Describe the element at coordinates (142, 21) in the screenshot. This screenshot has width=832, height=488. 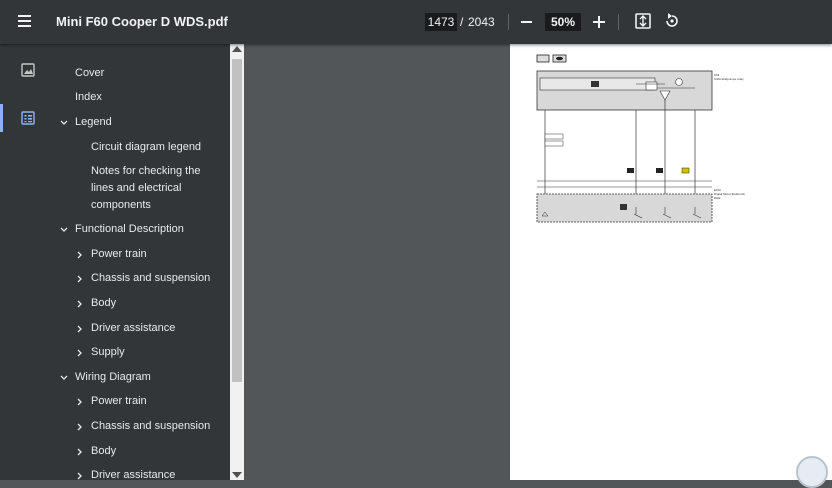
I see `document-title: Mini F60 Cooper D WDS.pdf` at that location.